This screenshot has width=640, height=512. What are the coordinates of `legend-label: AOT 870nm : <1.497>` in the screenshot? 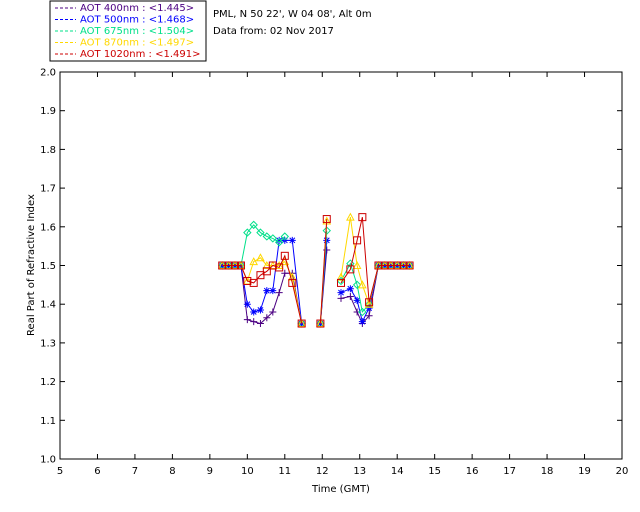 It's located at (137, 43).